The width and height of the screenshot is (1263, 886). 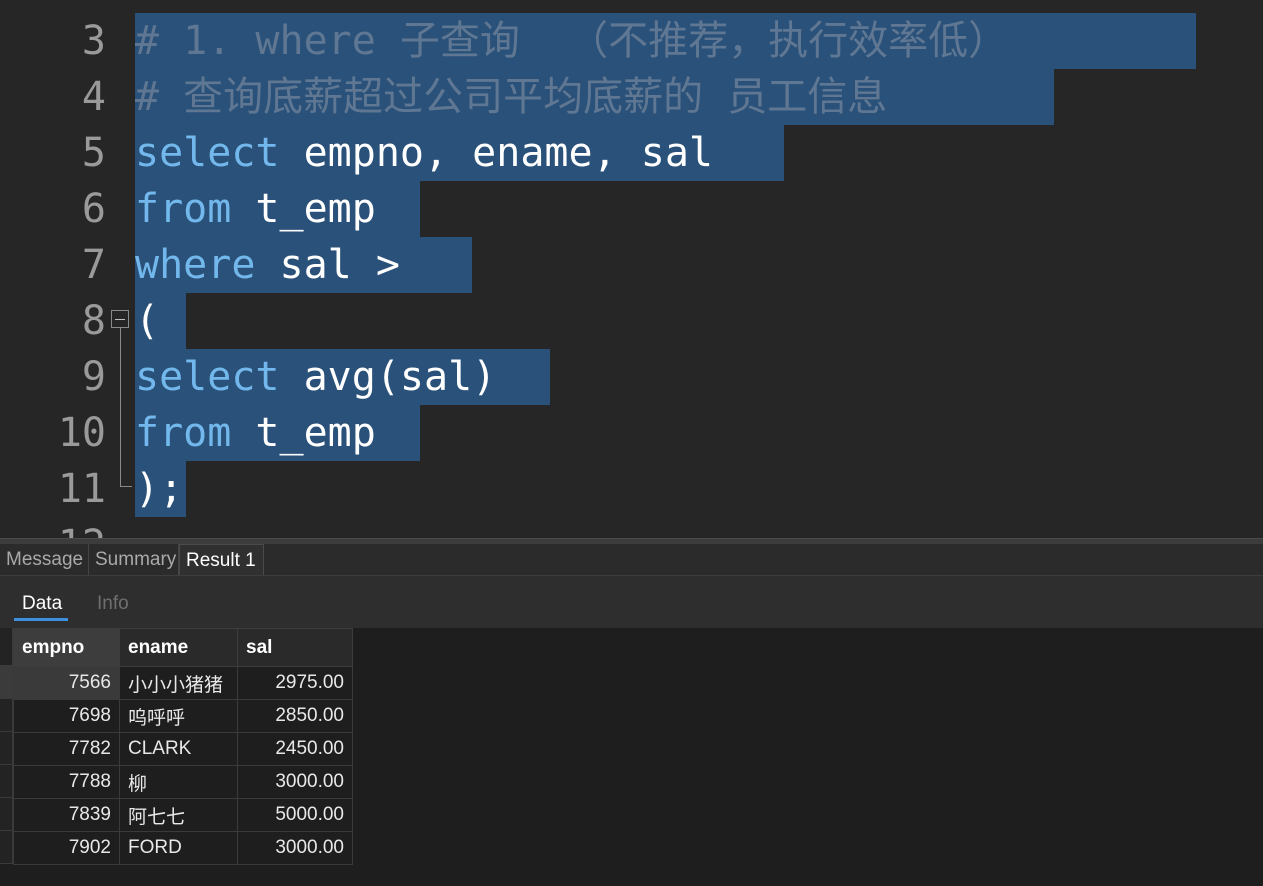 I want to click on tab-result-1: Result 1, so click(x=221, y=559).